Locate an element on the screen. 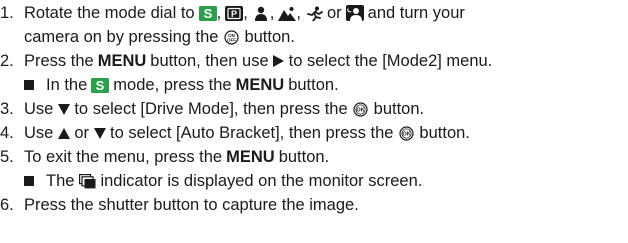 The width and height of the screenshot is (628, 243). note-text: button. is located at coordinates (313, 84).